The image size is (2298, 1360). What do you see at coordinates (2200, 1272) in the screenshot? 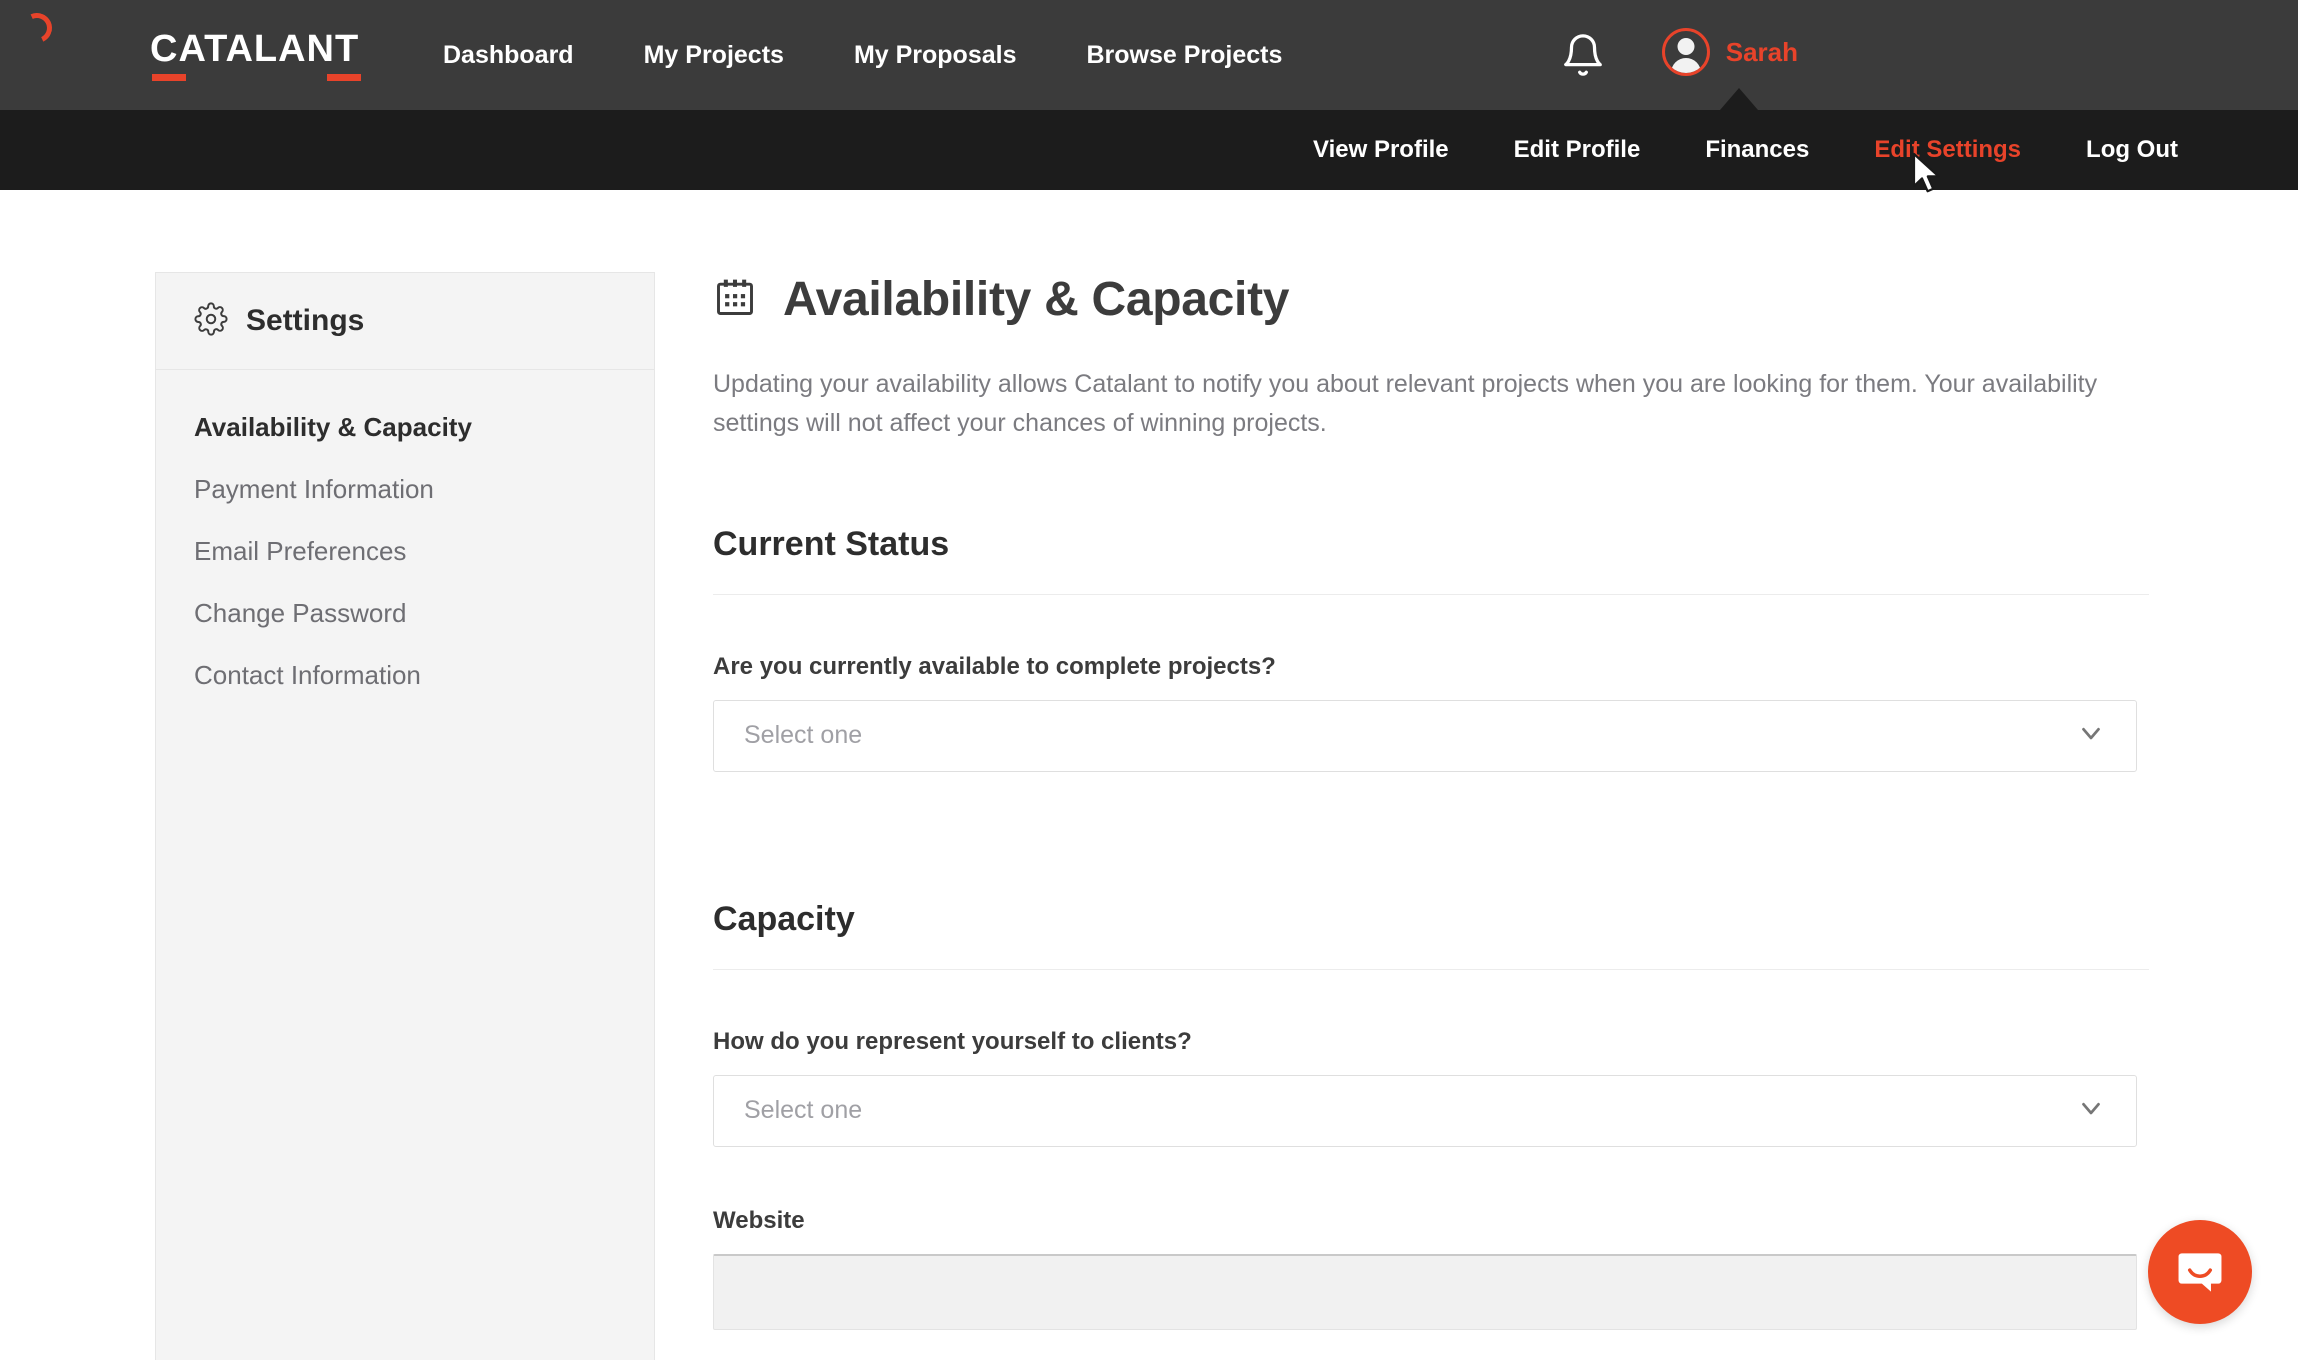
I see `chat-bubble-icon` at bounding box center [2200, 1272].